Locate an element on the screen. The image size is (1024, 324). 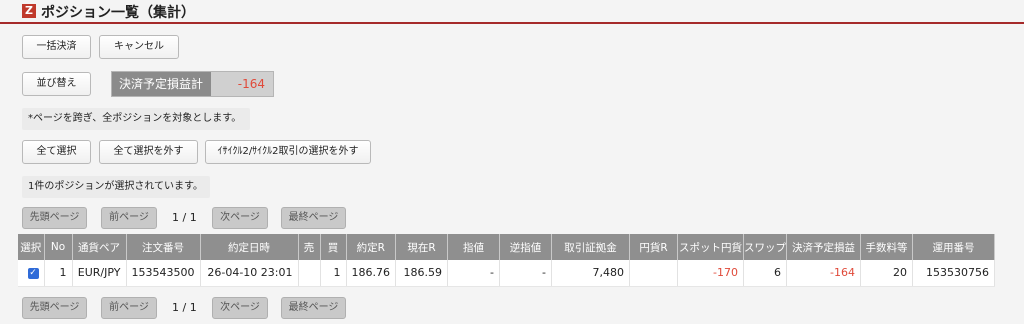
selected-count-note: 1件のポジションが選択されています。 is located at coordinates (116, 187).